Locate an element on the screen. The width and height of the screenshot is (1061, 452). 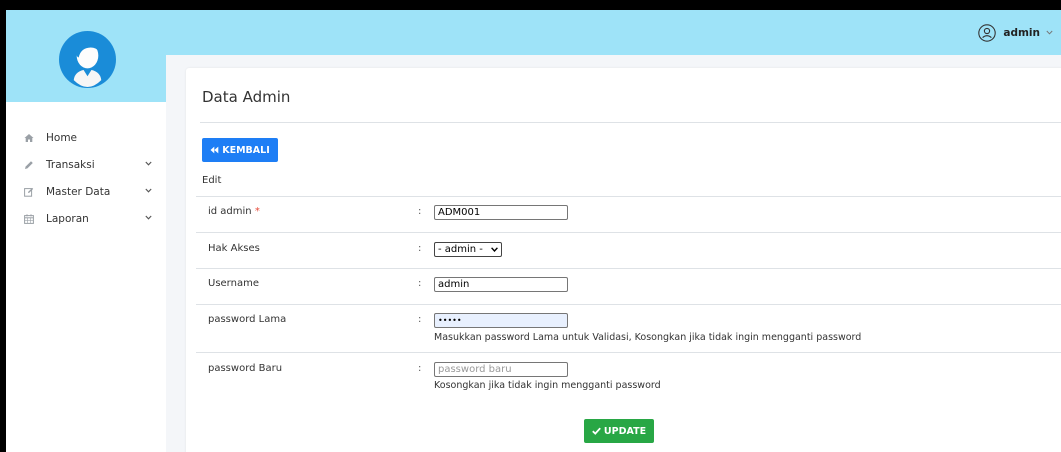
sidebar-header is located at coordinates (86, 56).